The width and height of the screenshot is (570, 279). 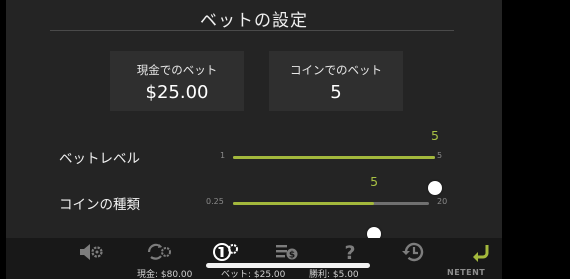 I want to click on status-win: 勝利: $5.00, so click(x=334, y=274).